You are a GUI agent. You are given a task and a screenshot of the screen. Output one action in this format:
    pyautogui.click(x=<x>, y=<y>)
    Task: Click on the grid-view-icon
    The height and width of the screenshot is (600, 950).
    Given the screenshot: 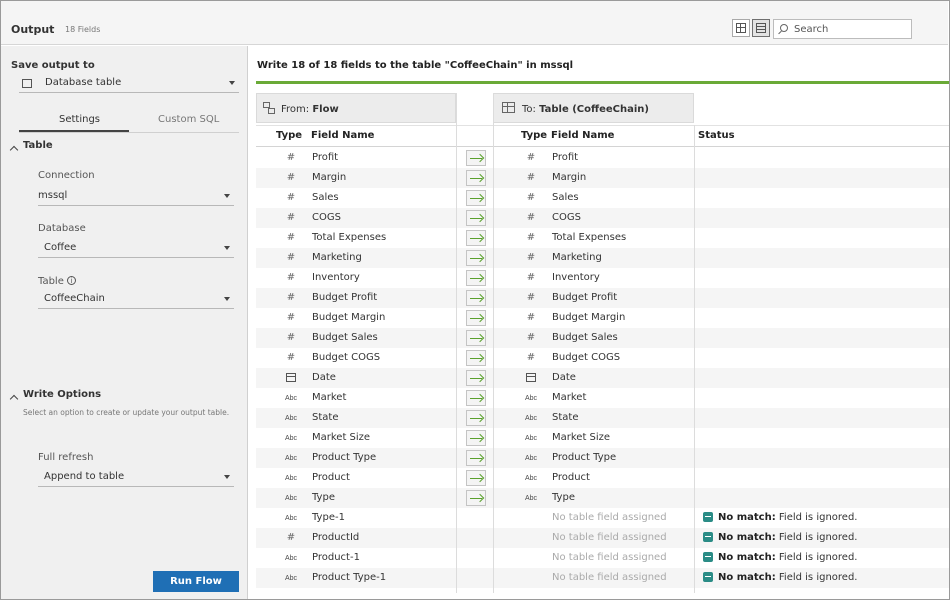 What is the action you would take?
    pyautogui.click(x=741, y=28)
    